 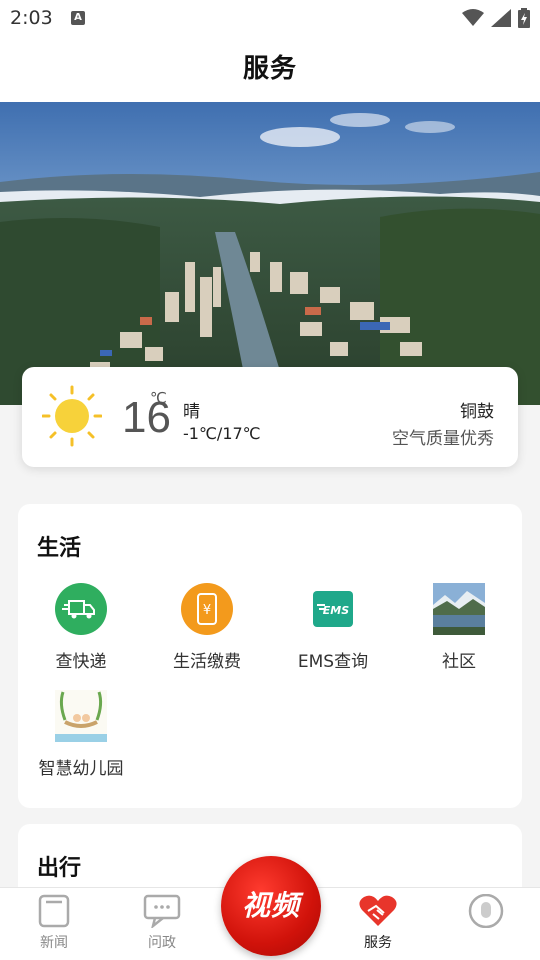 I want to click on utility-payment-label: 生活缴费, so click(x=207, y=662).